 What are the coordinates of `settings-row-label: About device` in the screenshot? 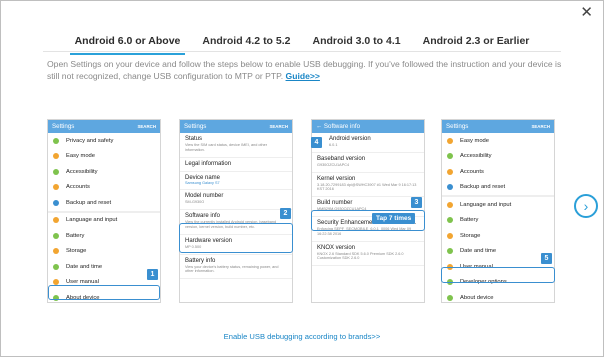 It's located at (477, 297).